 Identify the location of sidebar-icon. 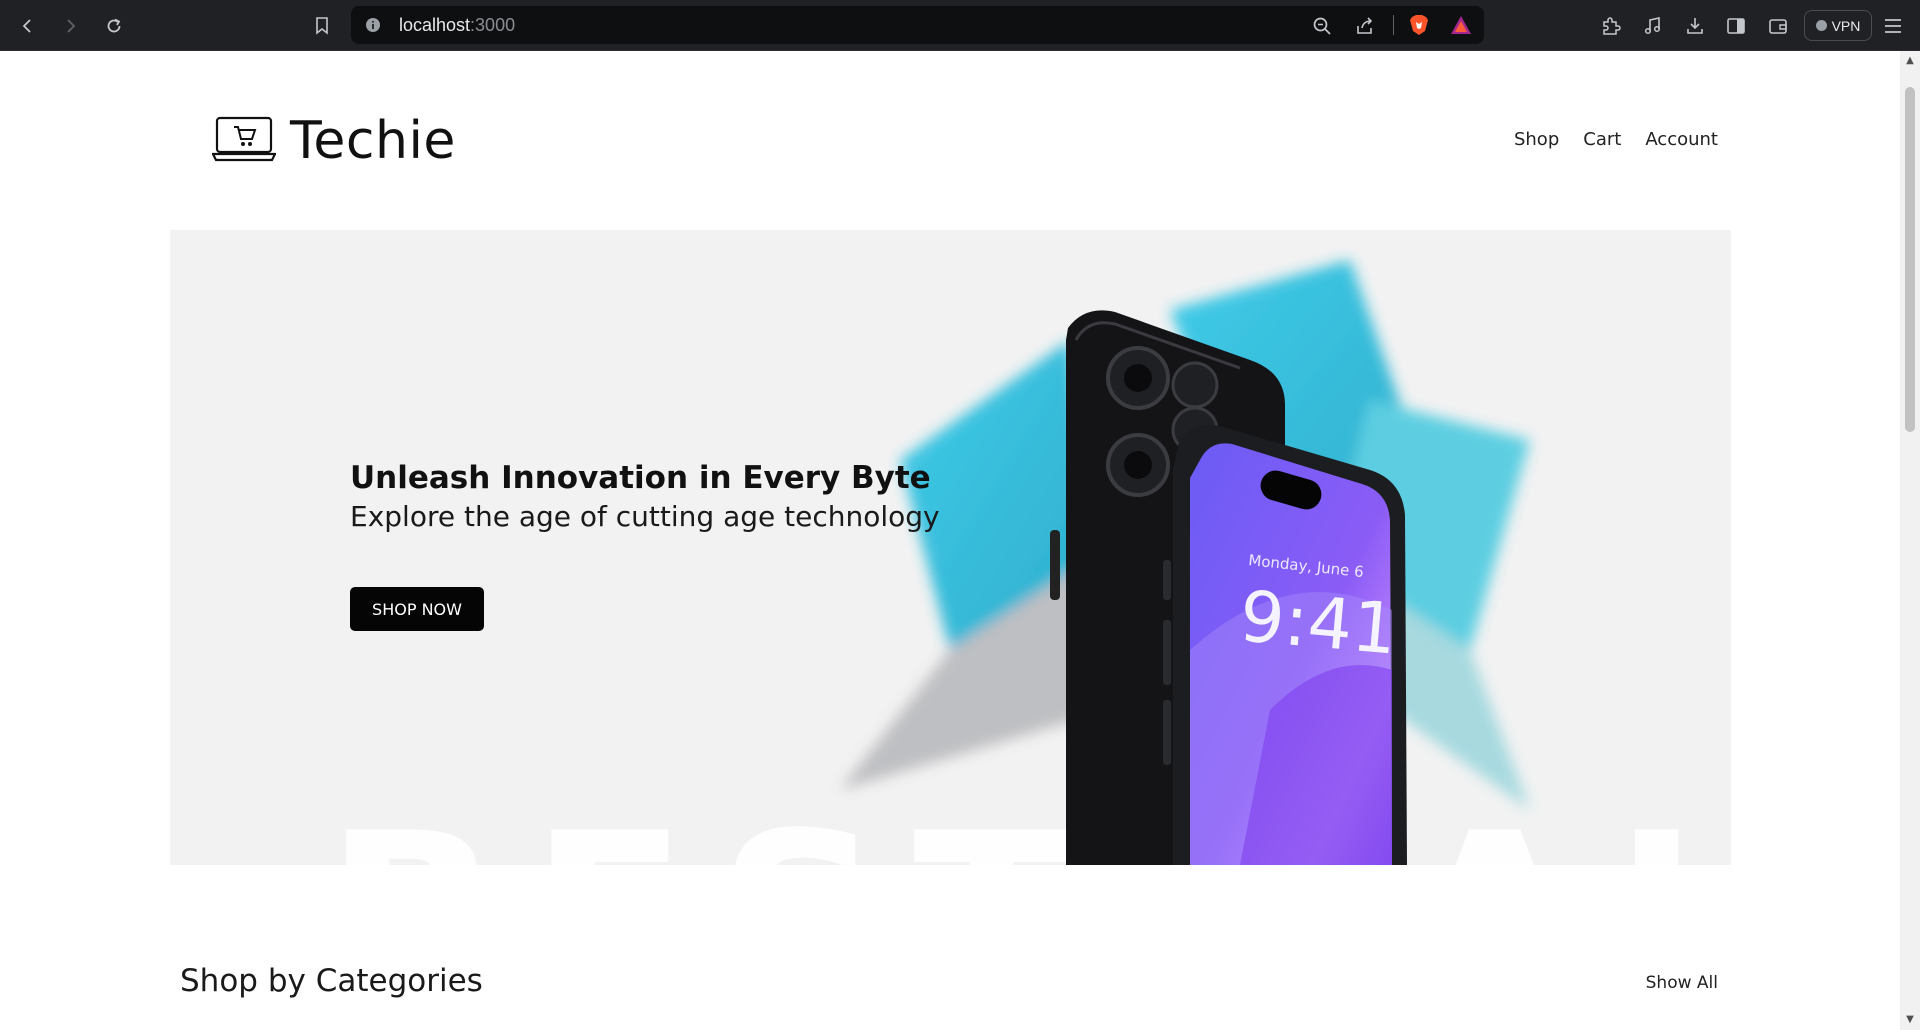
(1736, 26).